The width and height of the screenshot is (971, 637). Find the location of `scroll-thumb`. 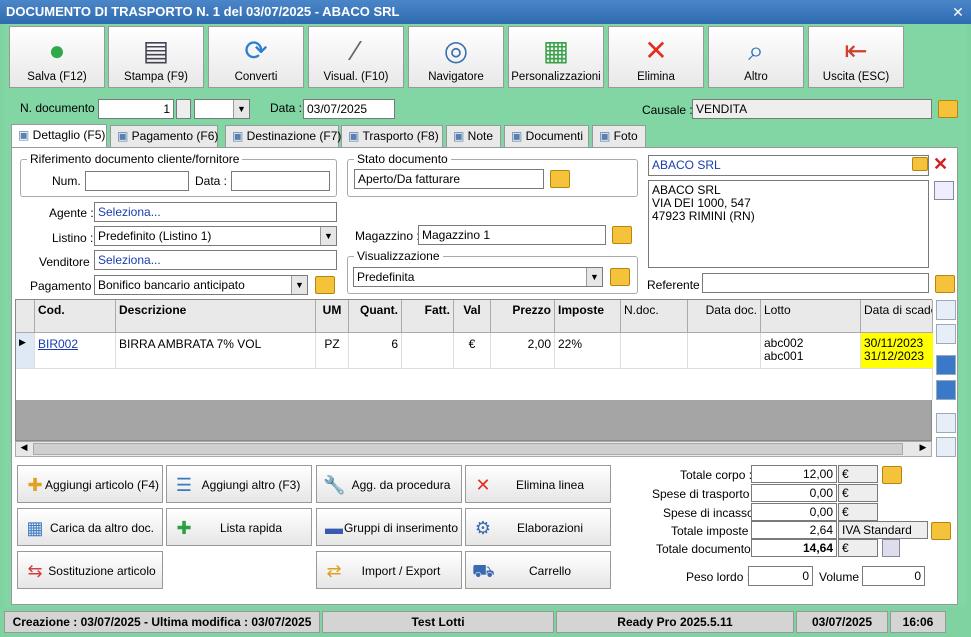

scroll-thumb is located at coordinates (468, 449).